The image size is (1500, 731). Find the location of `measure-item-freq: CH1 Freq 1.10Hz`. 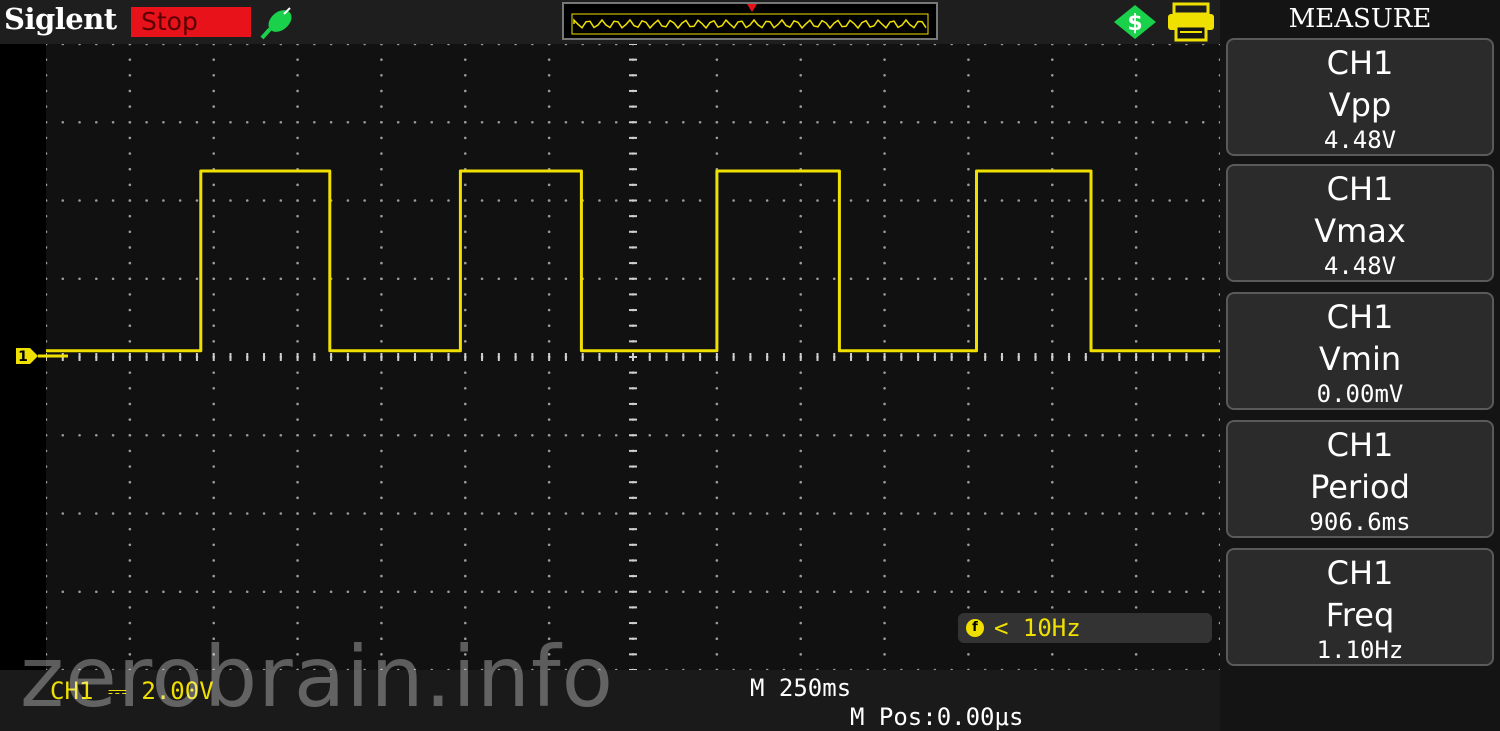

measure-item-freq: CH1 Freq 1.10Hz is located at coordinates (1360, 607).